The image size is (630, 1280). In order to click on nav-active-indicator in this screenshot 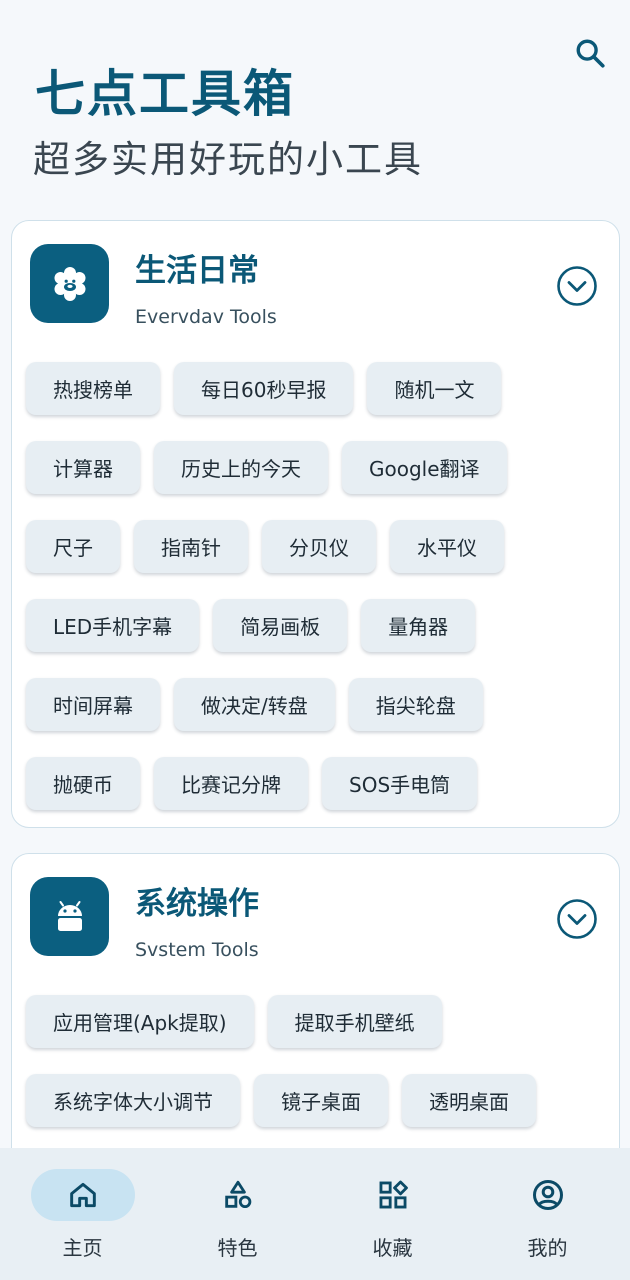, I will do `click(82, 1195)`.